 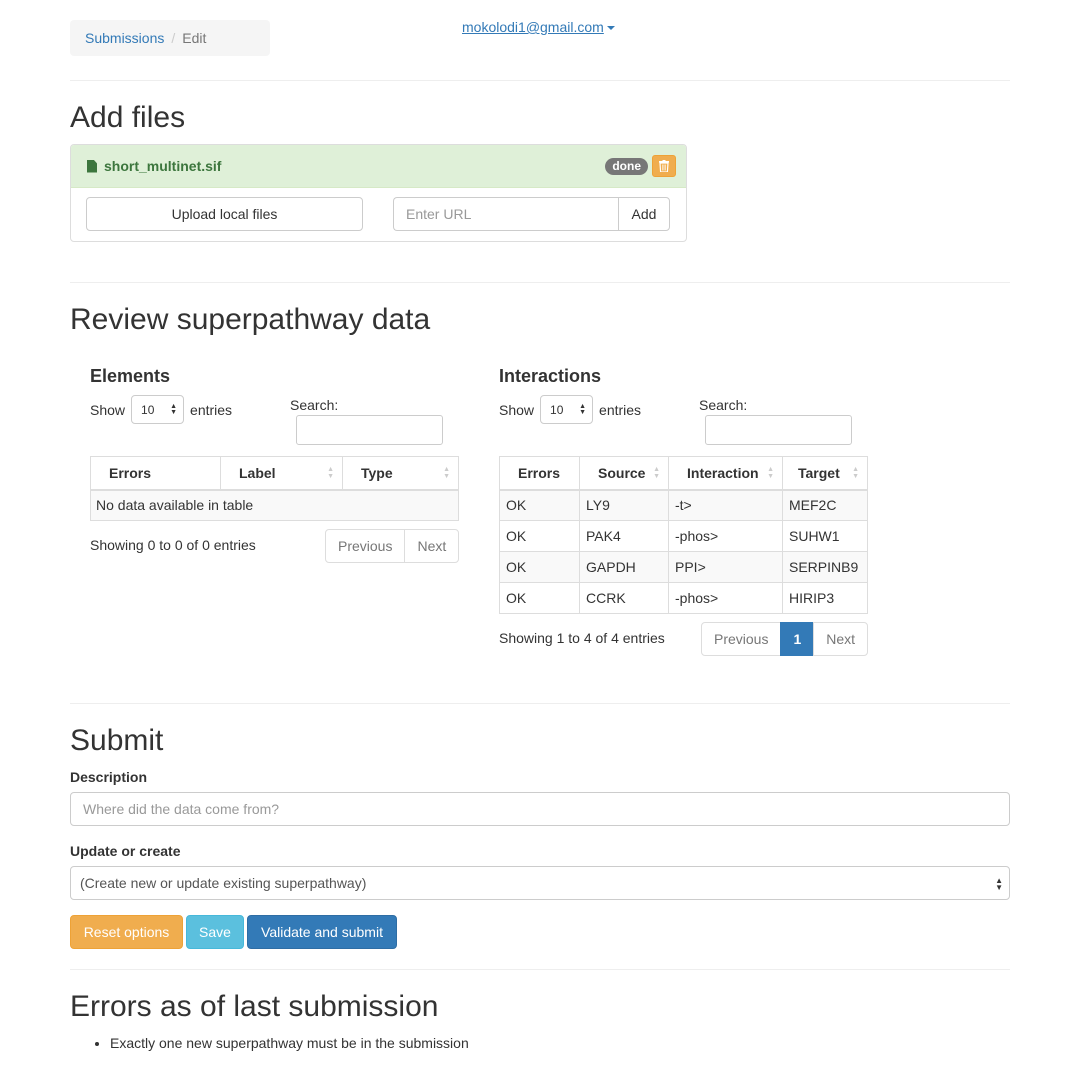 I want to click on upload-local-files-button: Upload local files, so click(x=224, y=214).